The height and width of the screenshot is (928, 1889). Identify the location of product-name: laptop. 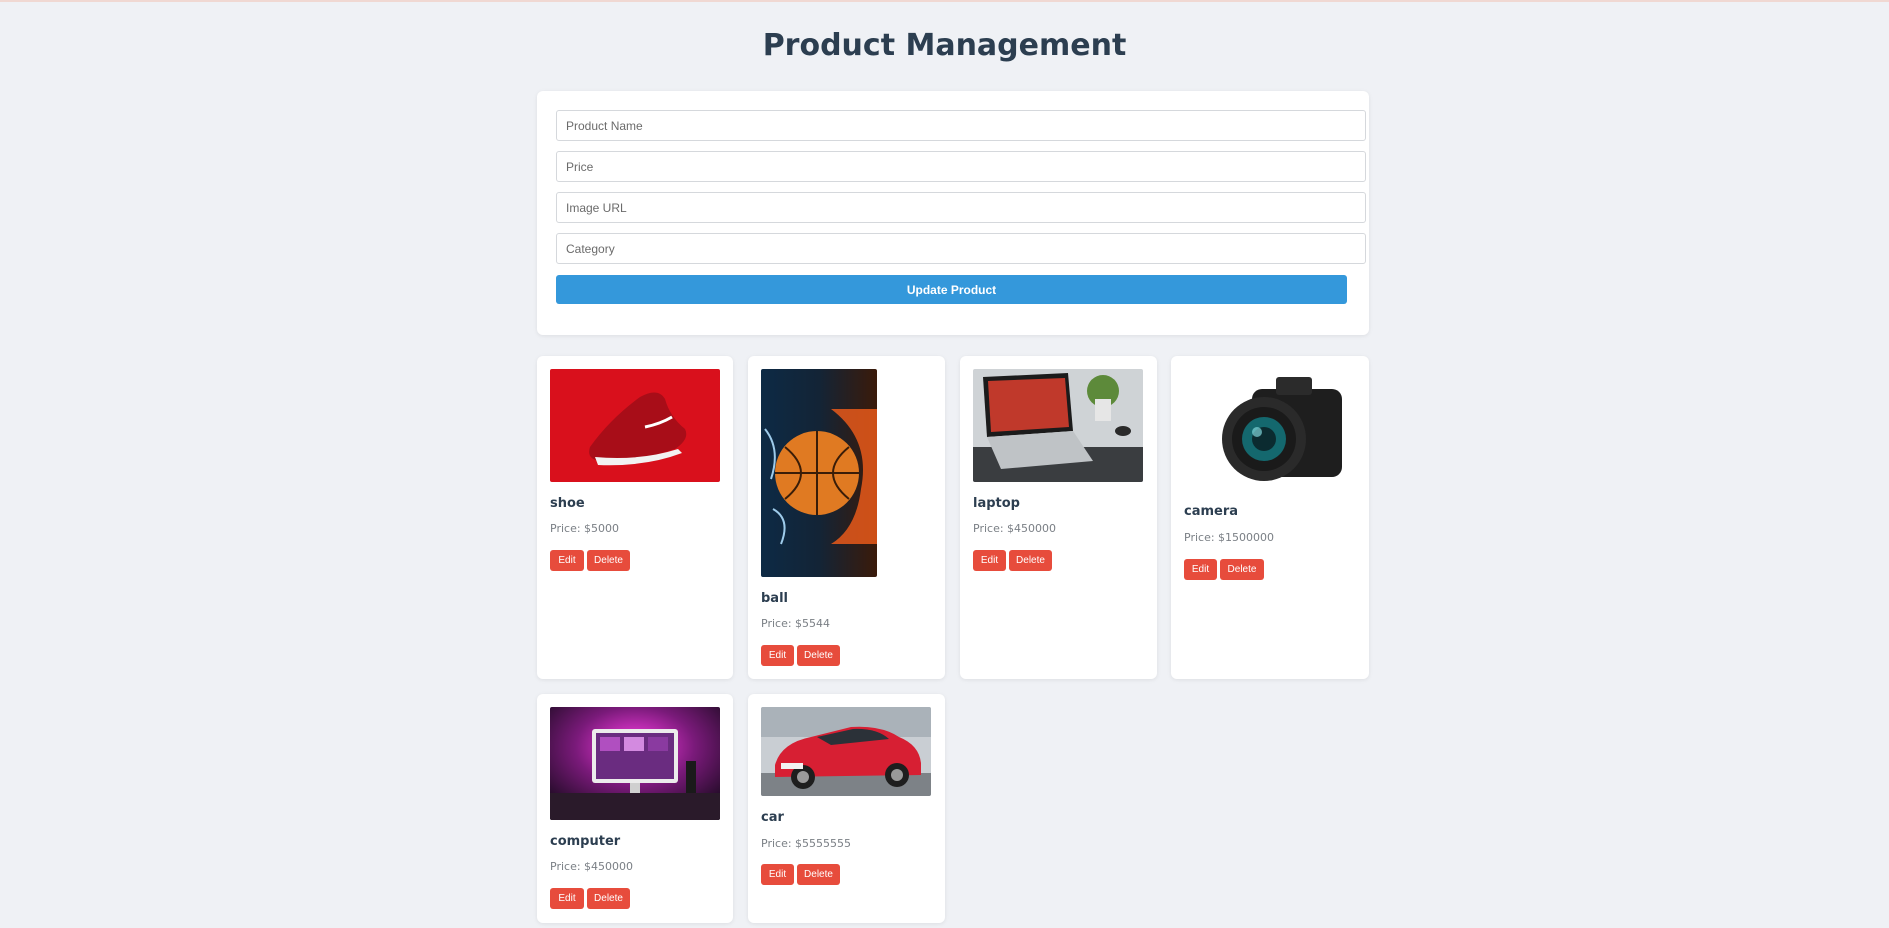
(996, 503).